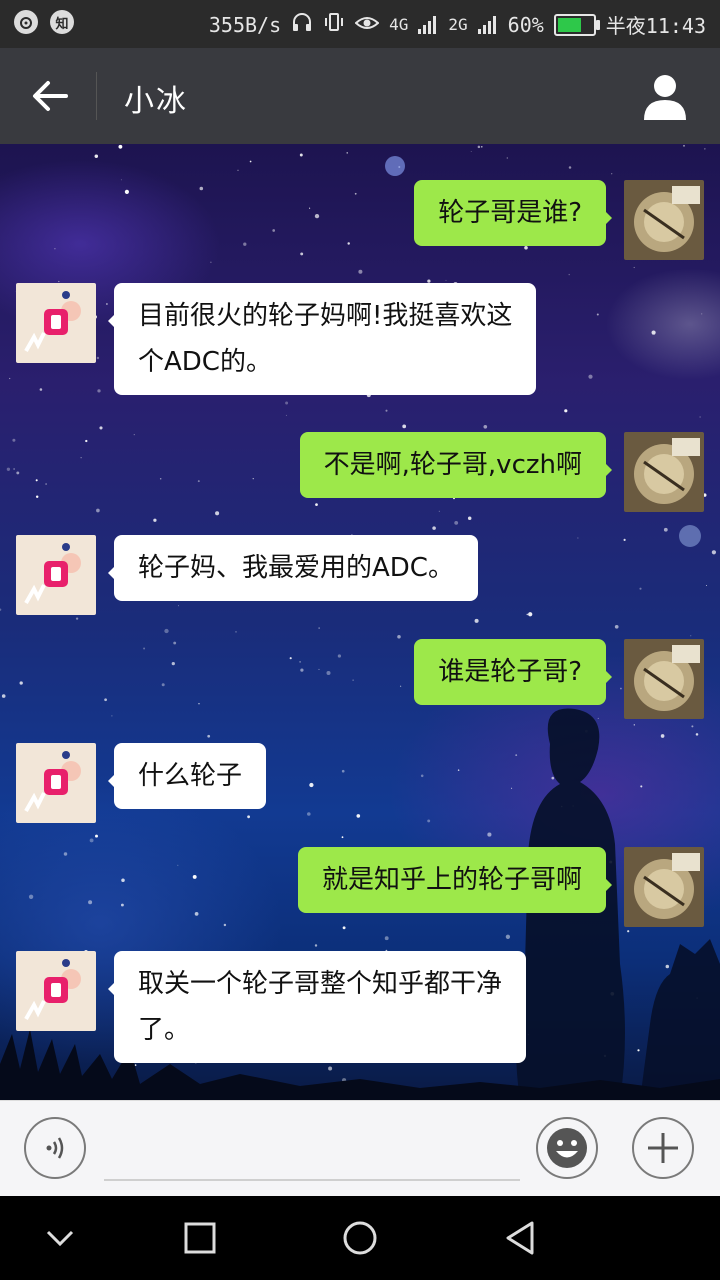 This screenshot has width=720, height=1280. What do you see at coordinates (156, 101) in the screenshot?
I see `chat-title: 小冰` at bounding box center [156, 101].